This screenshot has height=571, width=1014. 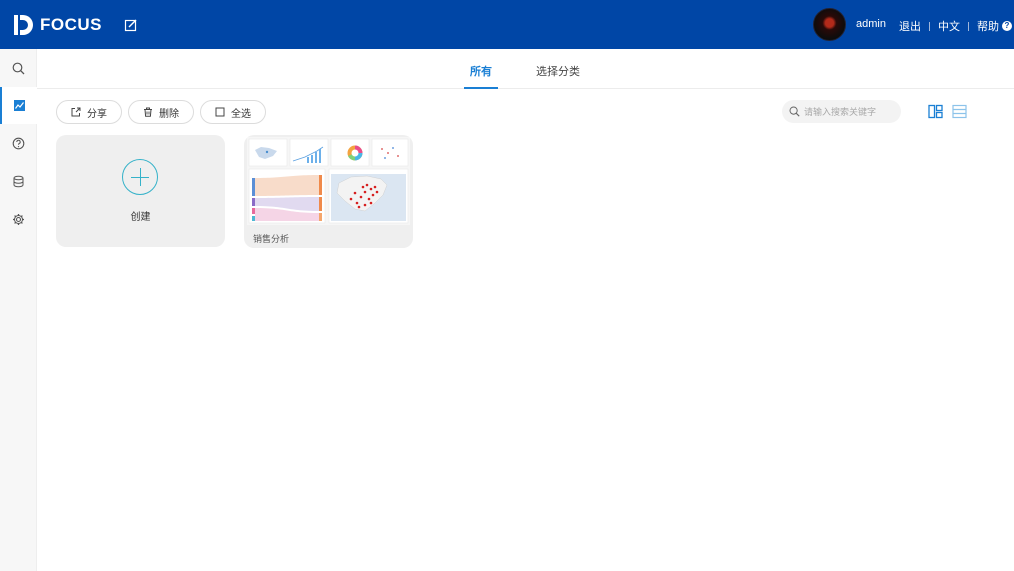 What do you see at coordinates (71, 24) in the screenshot?
I see `app-logo-text: FOCUS` at bounding box center [71, 24].